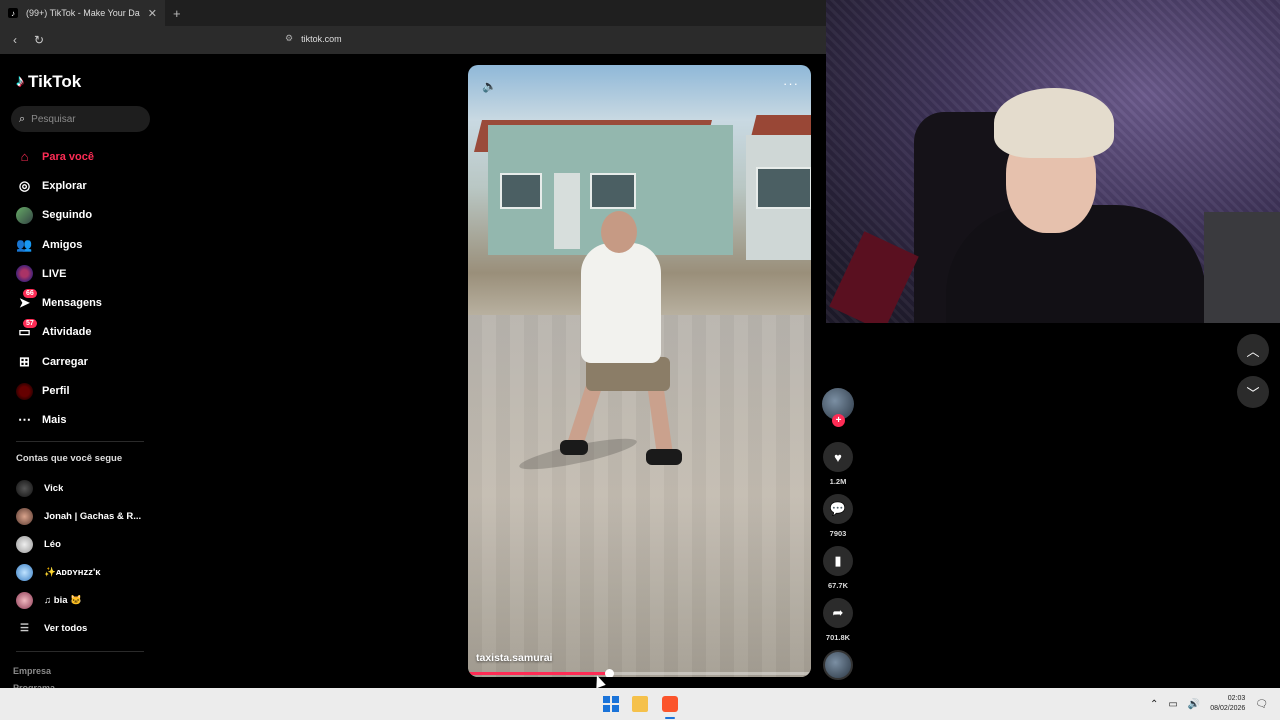  I want to click on speaker-icon: 🔊, so click(1194, 704).